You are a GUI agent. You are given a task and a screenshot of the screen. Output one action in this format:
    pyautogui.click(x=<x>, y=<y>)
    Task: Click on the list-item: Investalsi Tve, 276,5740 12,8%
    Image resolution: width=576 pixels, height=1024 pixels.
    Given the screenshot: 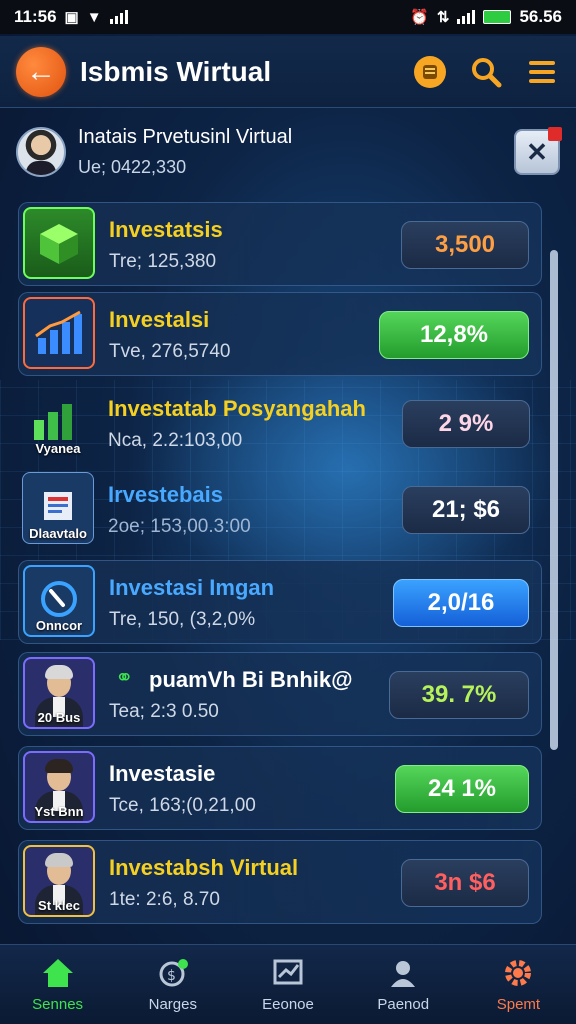 What is the action you would take?
    pyautogui.click(x=280, y=334)
    